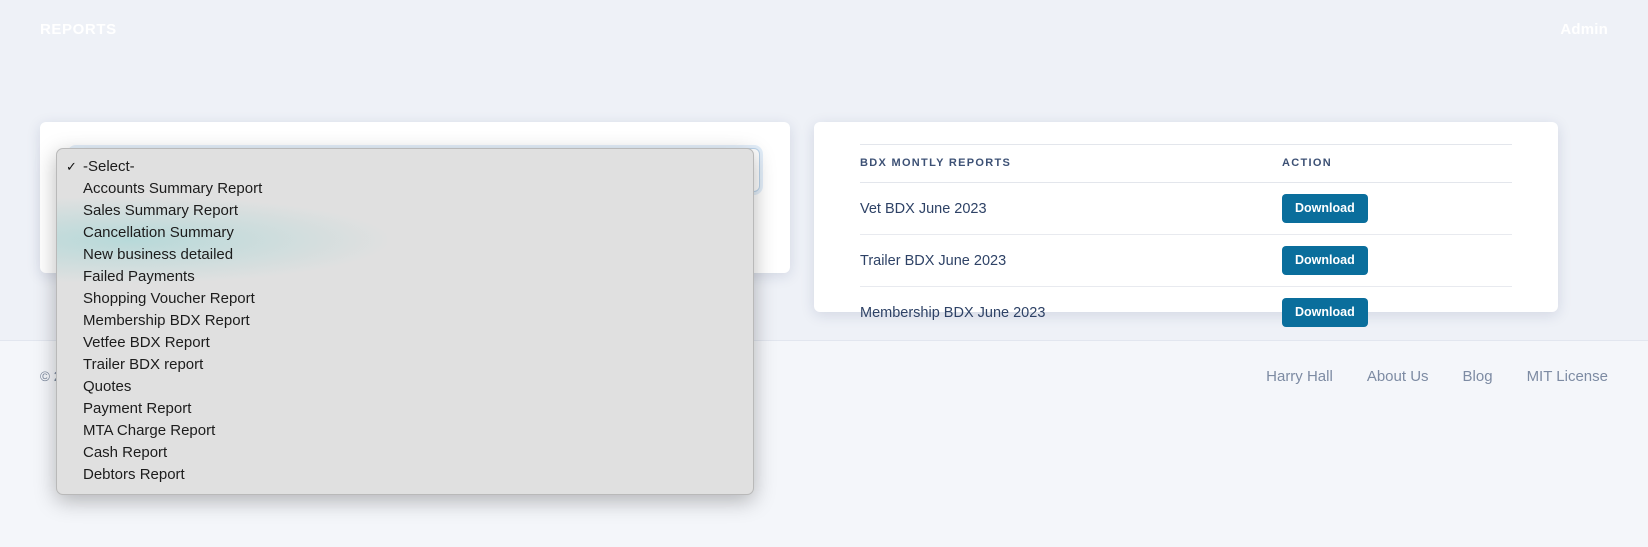 The height and width of the screenshot is (547, 1648). I want to click on footer-link-about-us: About Us, so click(1398, 376).